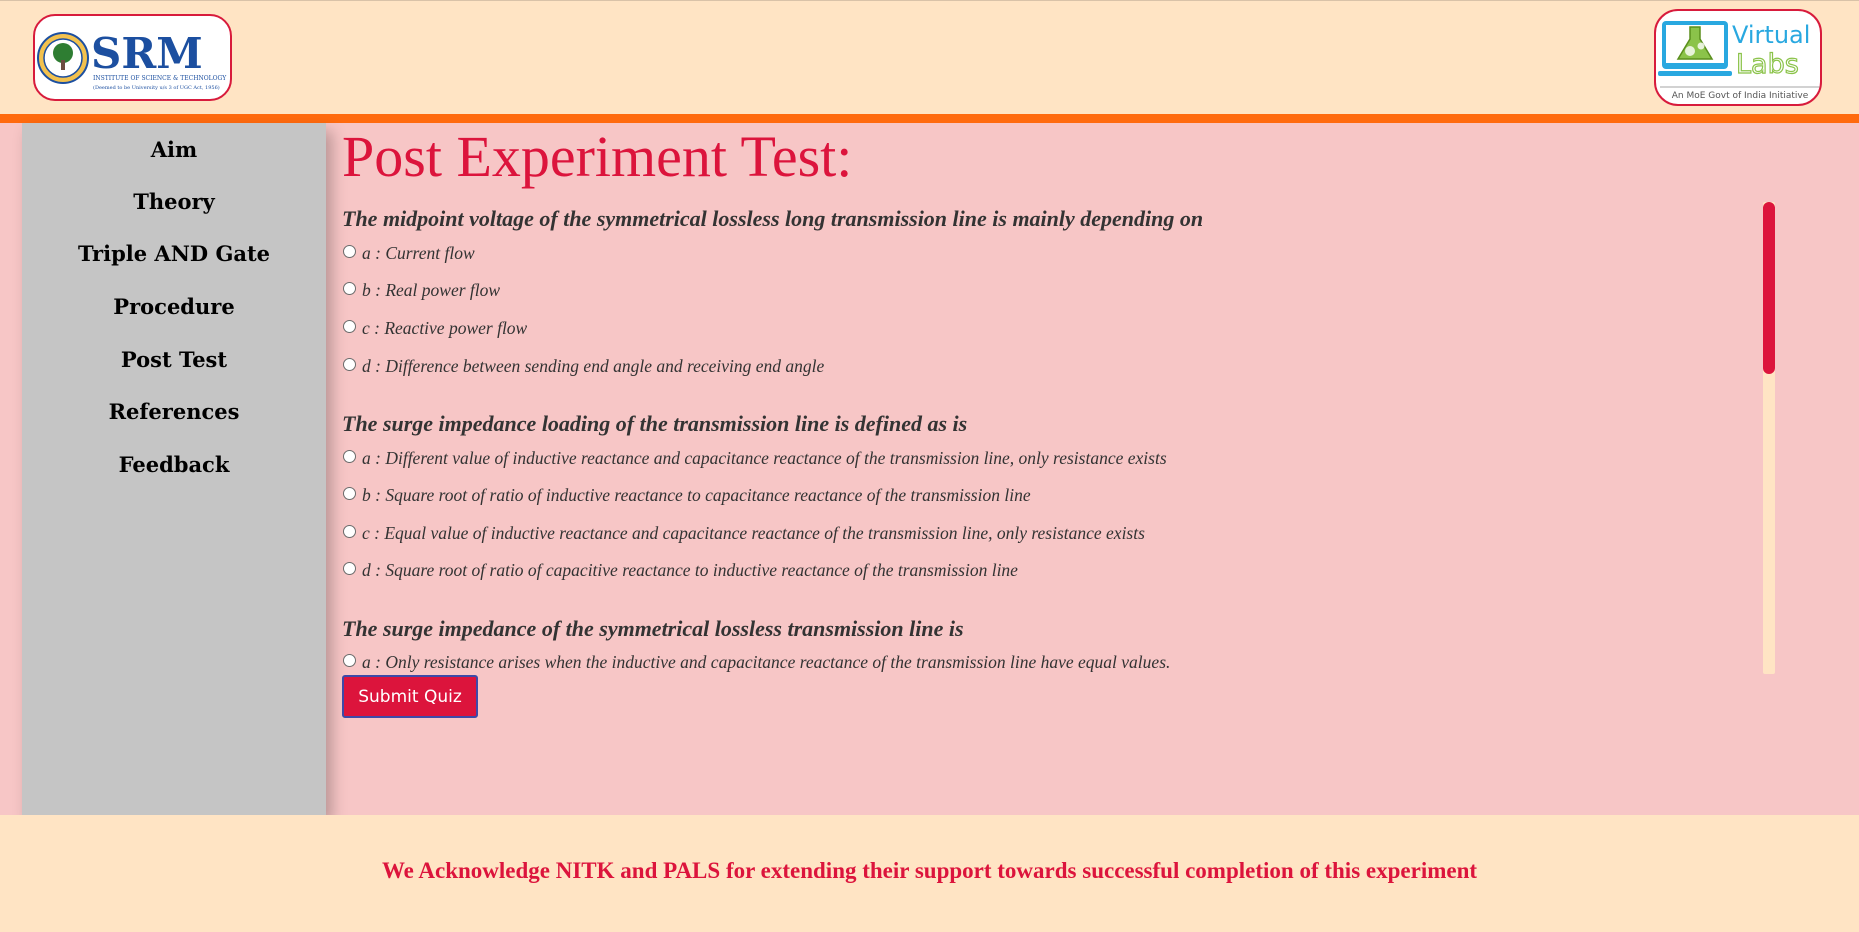 This screenshot has width=1859, height=932. I want to click on sidebar-item-references: References, so click(174, 411).